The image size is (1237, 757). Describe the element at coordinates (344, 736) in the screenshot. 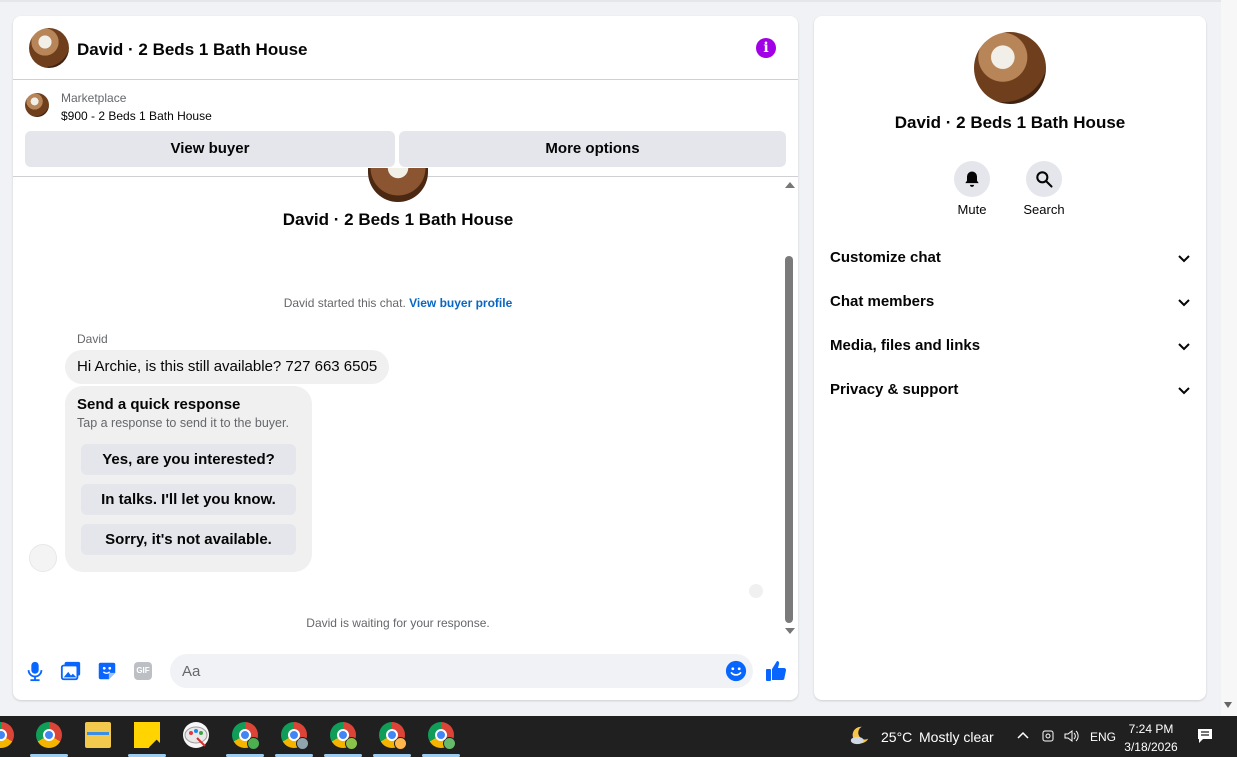

I see `taskbar-chrome-profile-3-icon` at that location.